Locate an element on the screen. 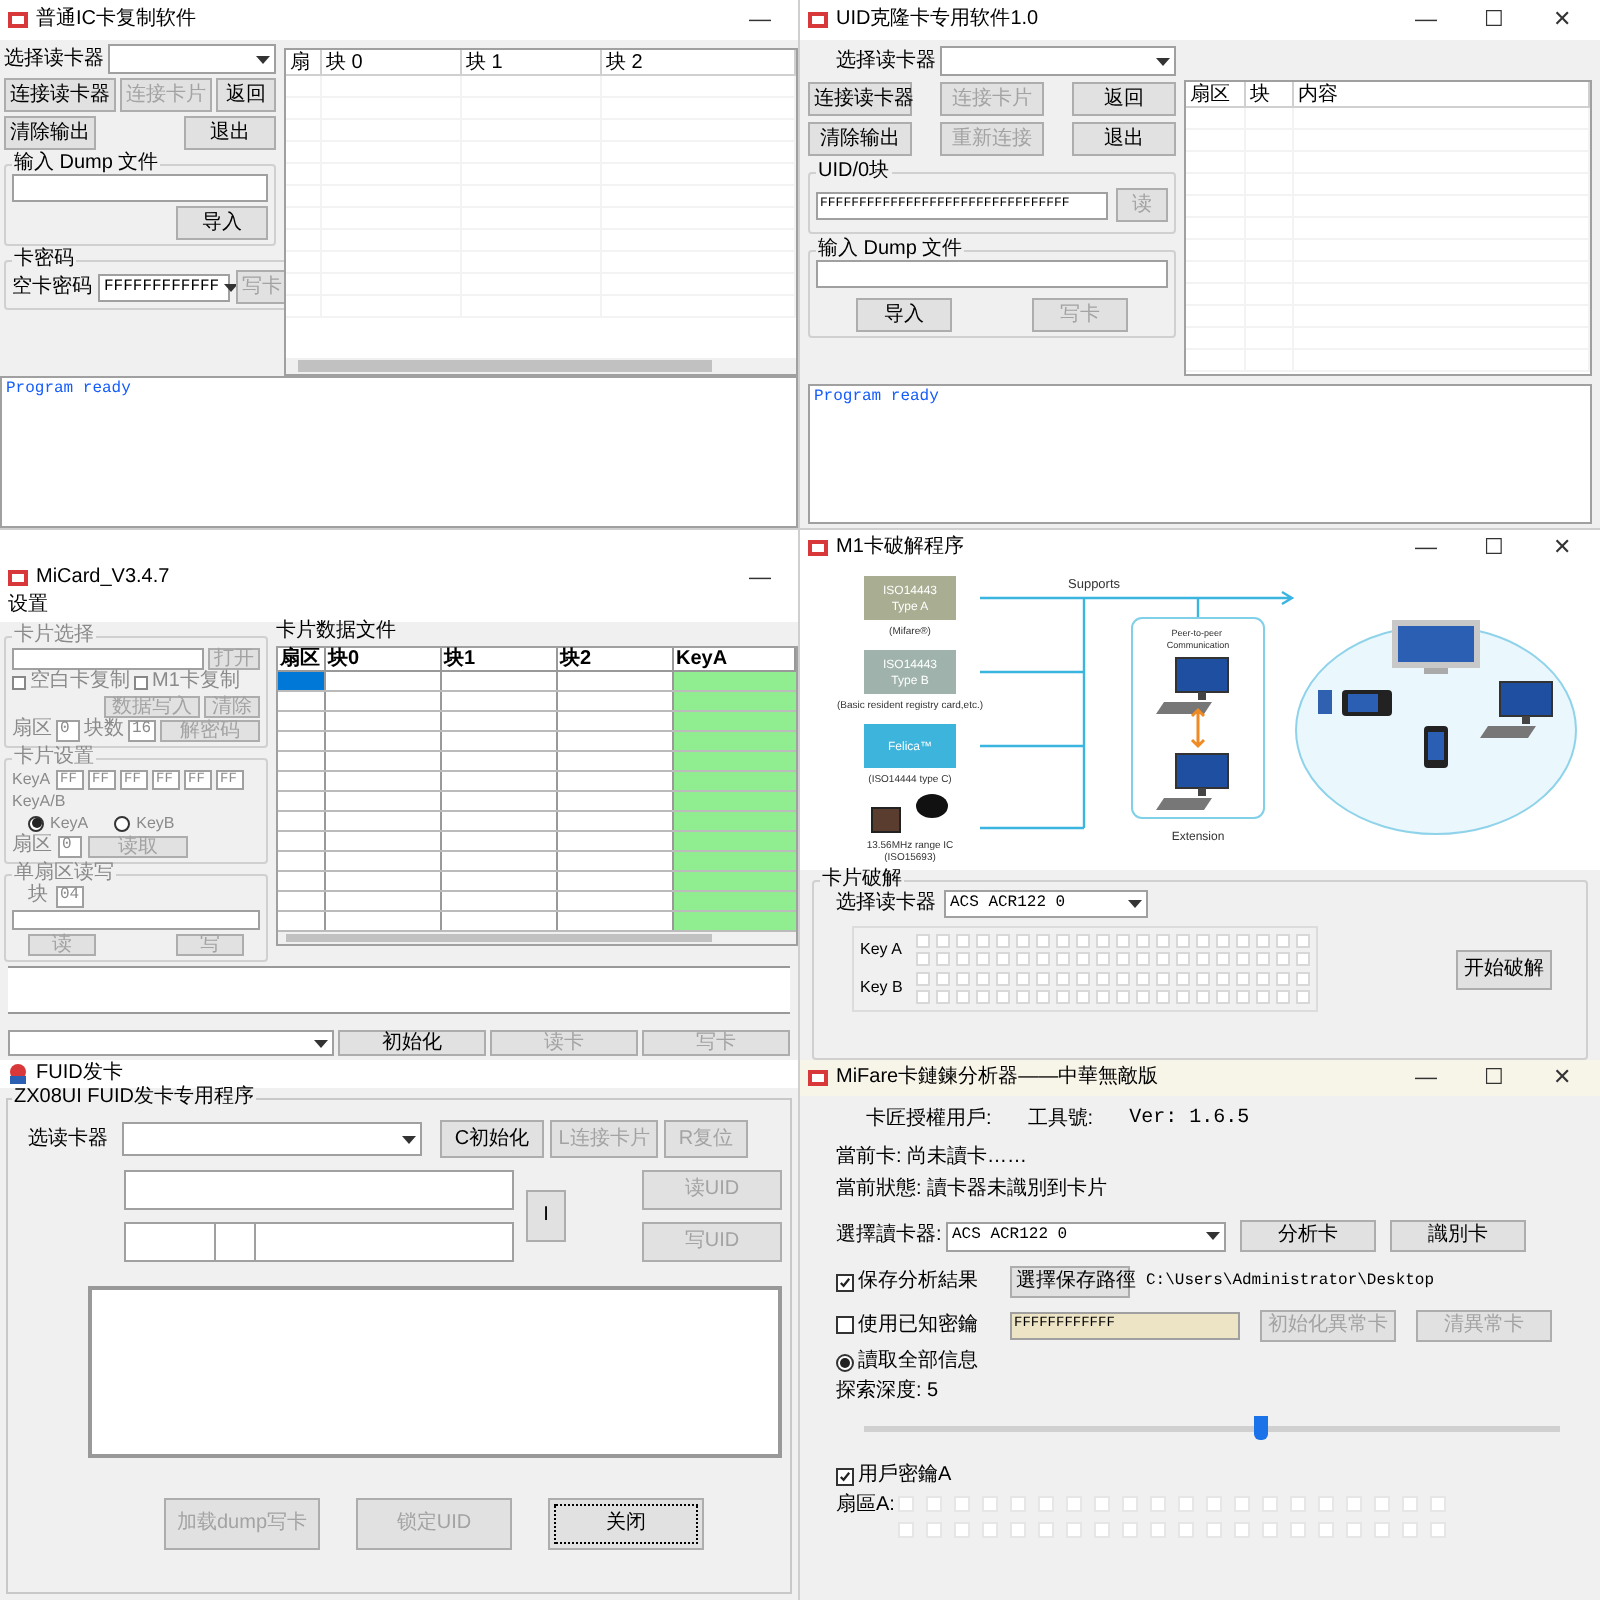  device-drawing is located at coordinates (1355, 703).